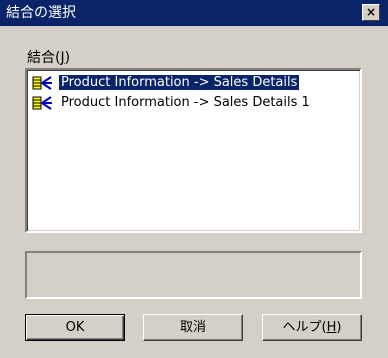  What do you see at coordinates (194, 13) in the screenshot?
I see `title-bar: 結合の選択 ×` at bounding box center [194, 13].